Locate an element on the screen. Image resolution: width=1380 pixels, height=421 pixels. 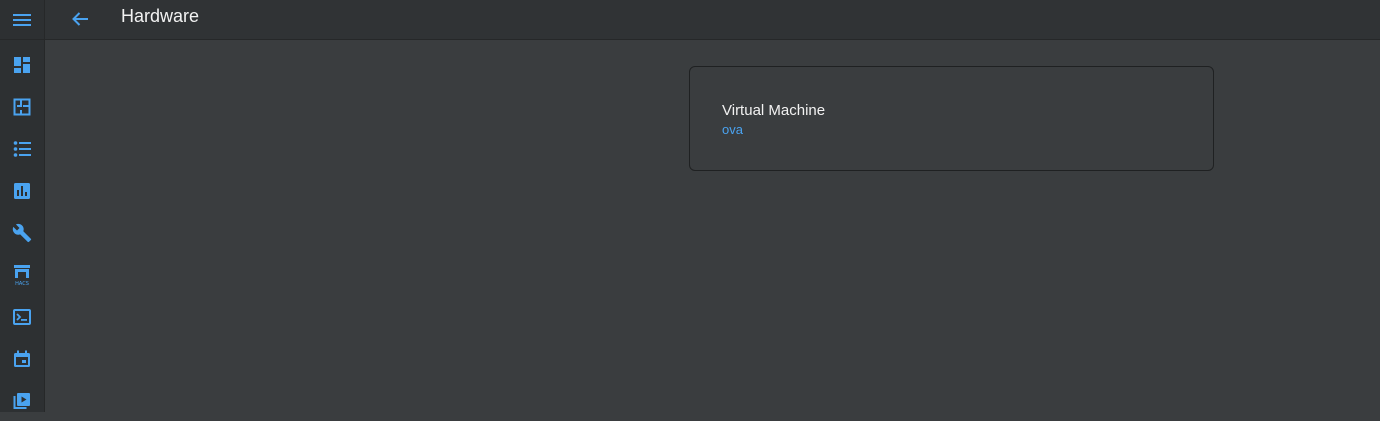
back-button is located at coordinates (80, 19).